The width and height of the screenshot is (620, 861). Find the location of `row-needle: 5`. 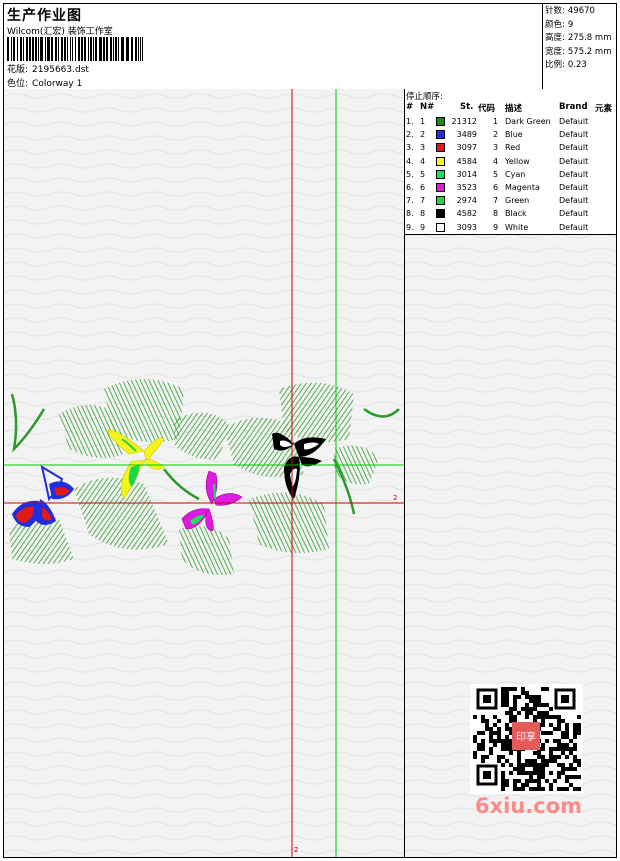

row-needle: 5 is located at coordinates (423, 174).